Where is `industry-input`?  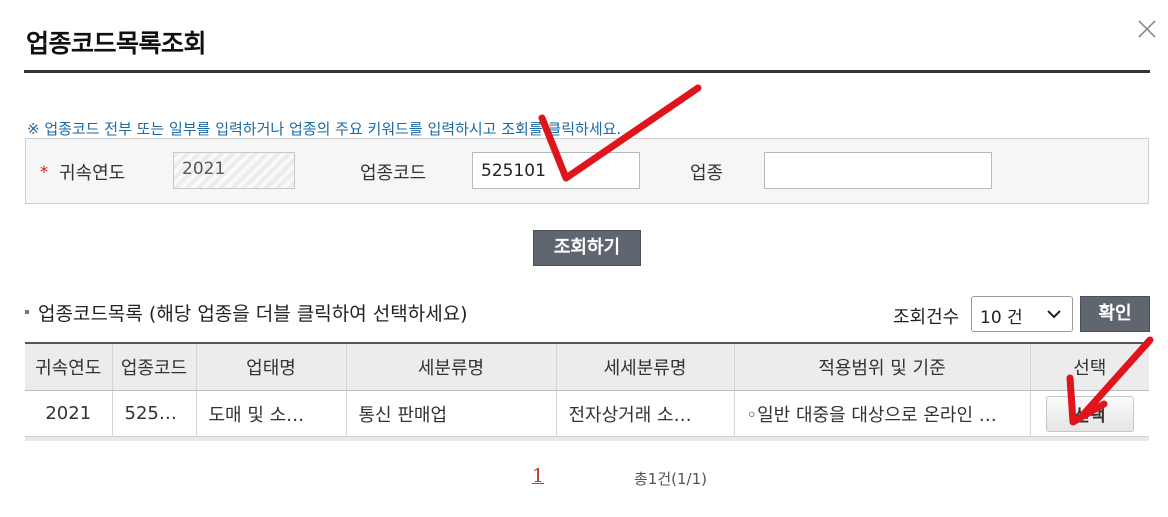 industry-input is located at coordinates (878, 170).